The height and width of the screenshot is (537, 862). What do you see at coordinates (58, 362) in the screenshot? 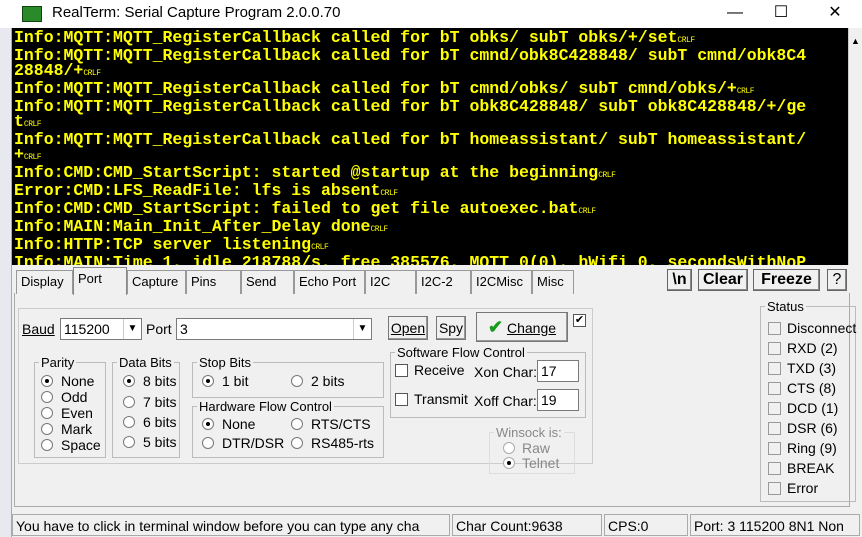
I see `parity-title: Parity` at bounding box center [58, 362].